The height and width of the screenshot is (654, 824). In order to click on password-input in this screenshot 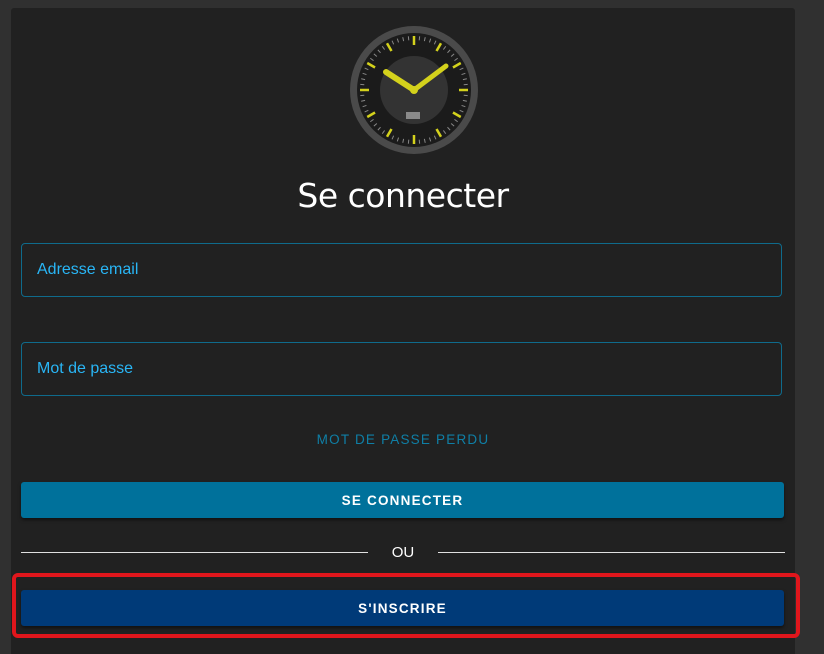, I will do `click(401, 369)`.